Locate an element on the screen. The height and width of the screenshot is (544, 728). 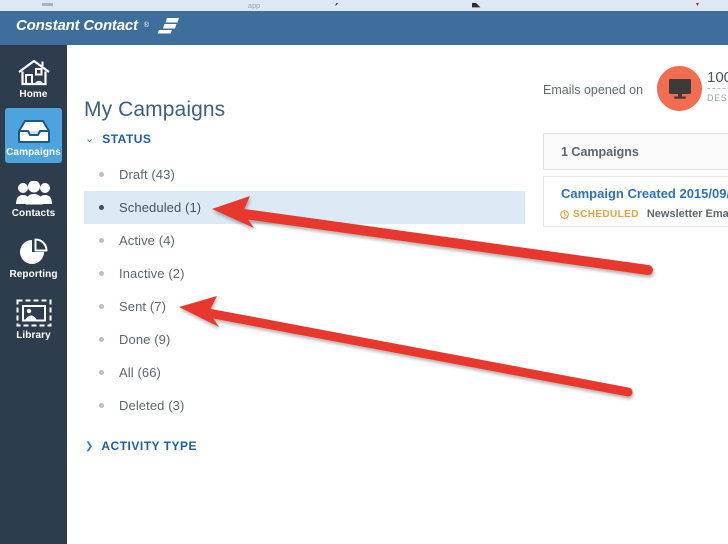
sidebar-item-home: Home is located at coordinates (33, 77).